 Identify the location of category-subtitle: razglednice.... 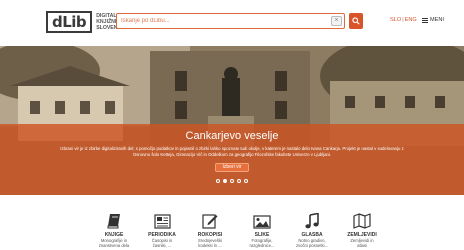
(262, 245).